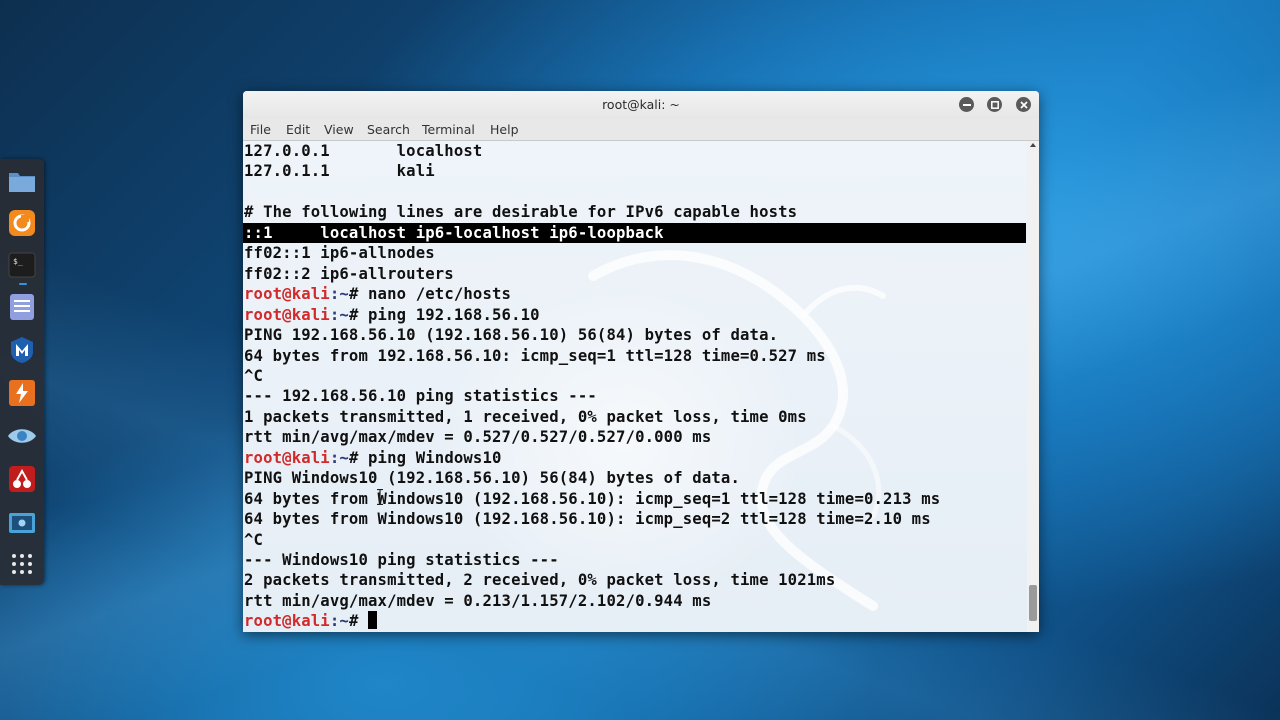 The width and height of the screenshot is (1280, 720). Describe the element at coordinates (22, 372) in the screenshot. I see `dock: $_` at that location.